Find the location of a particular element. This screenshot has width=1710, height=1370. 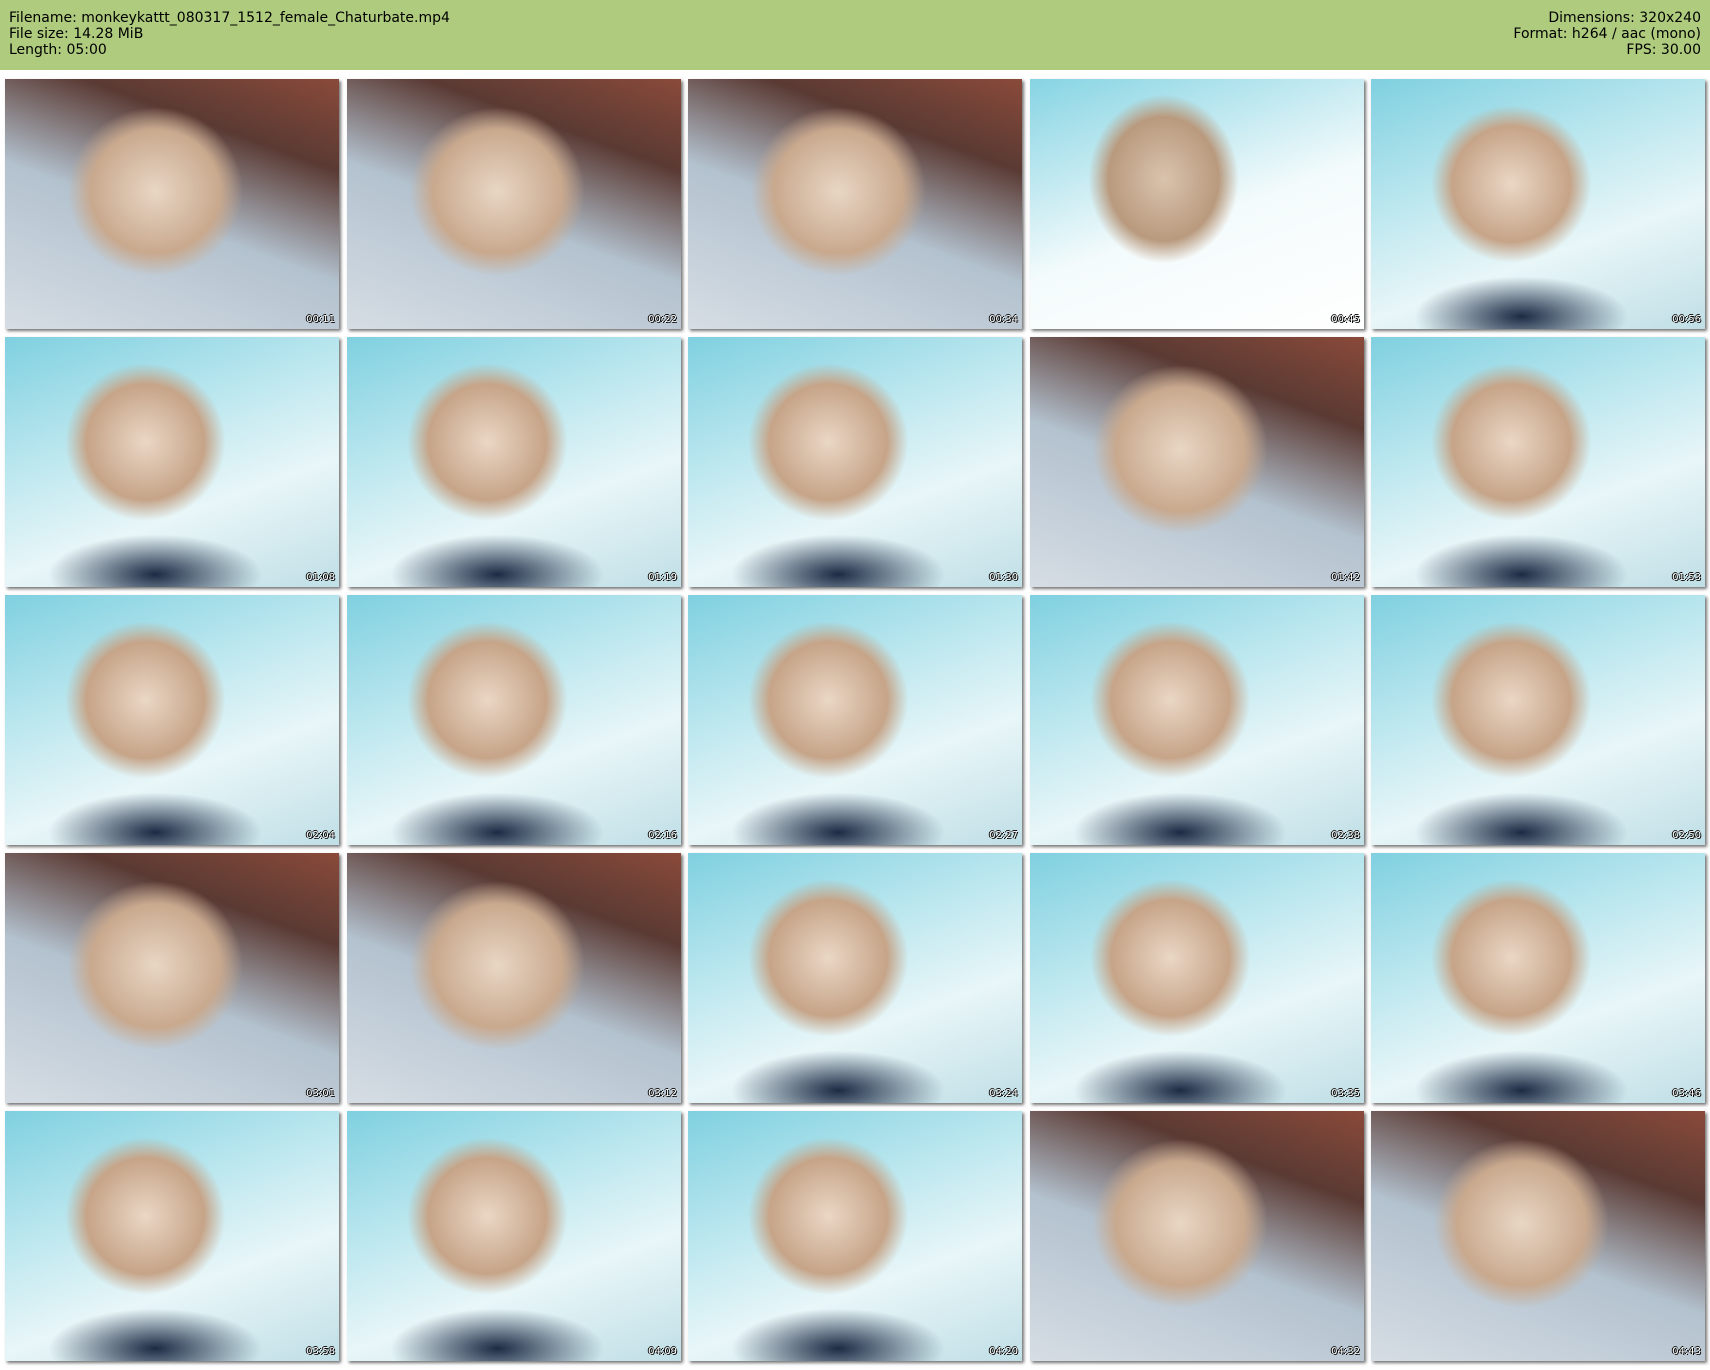

thumbnail-frame: 04:20 is located at coordinates (855, 1236).